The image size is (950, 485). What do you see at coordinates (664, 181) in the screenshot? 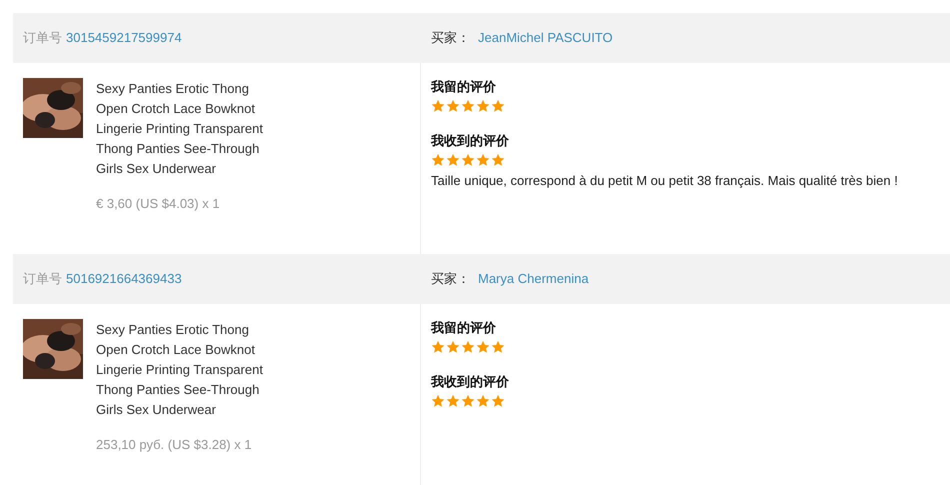
I see `feedback-comment: Taille unique, correspond à du petit M ou petit 38 français. Mais qualité très bien !` at bounding box center [664, 181].